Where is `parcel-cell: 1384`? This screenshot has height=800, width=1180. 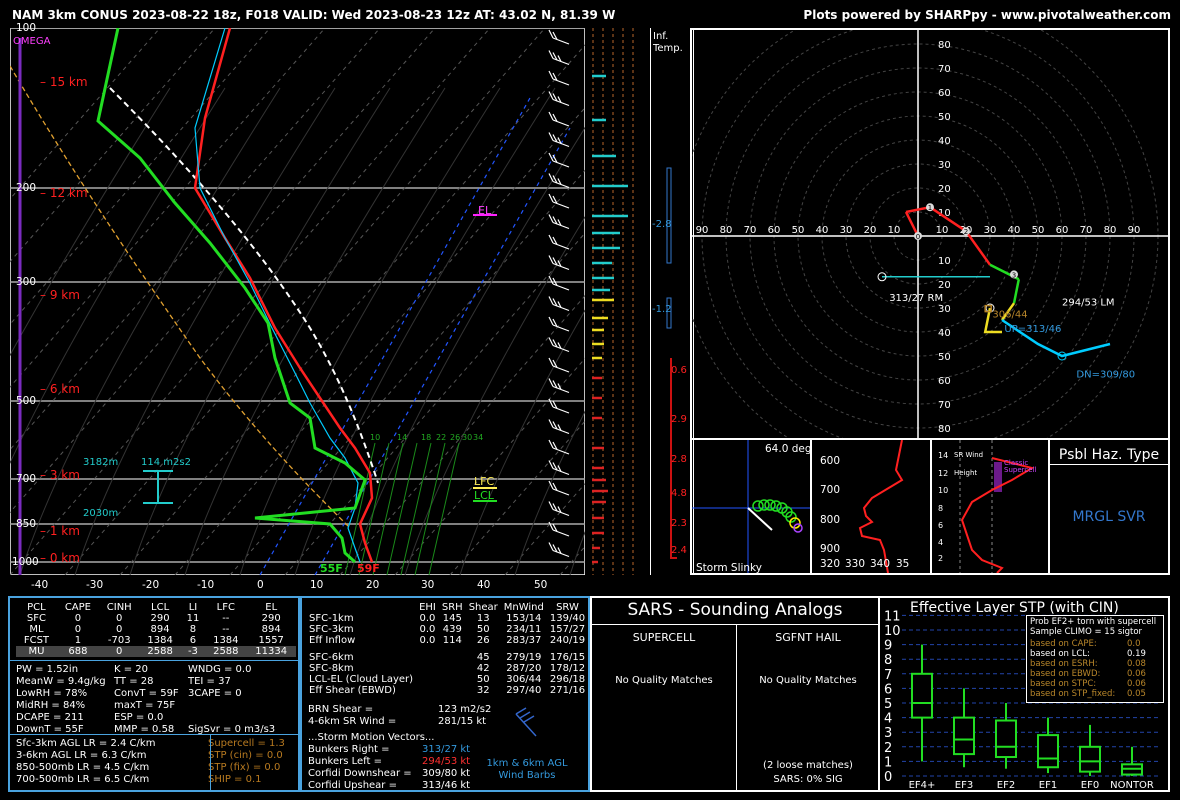
parcel-cell: 1384 is located at coordinates (226, 640).